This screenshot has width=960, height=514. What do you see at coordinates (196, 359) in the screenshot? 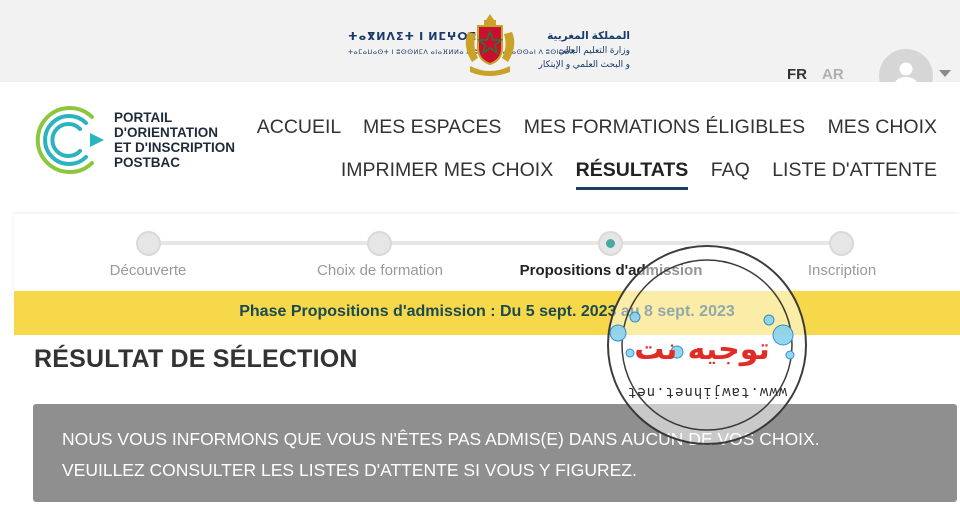
I see `page-title: RÉSULTAT DE SÉLECTION` at bounding box center [196, 359].